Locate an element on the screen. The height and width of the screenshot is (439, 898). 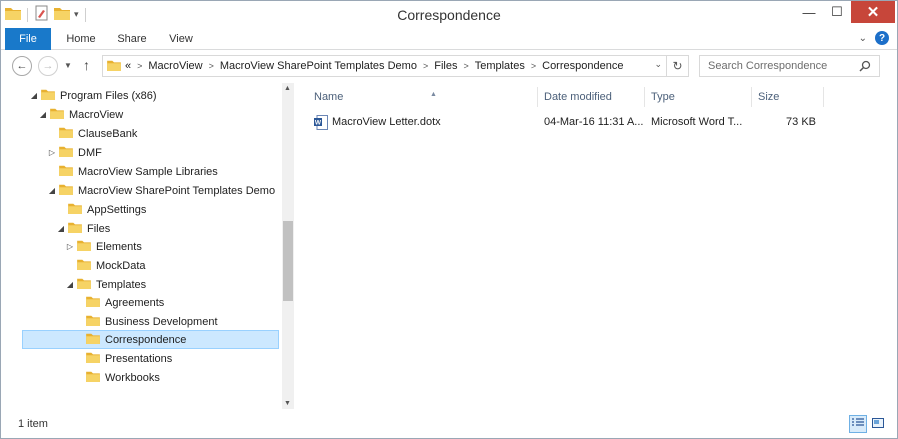
breadcrumb-correspondence: Correspondence is located at coordinates (582, 66).